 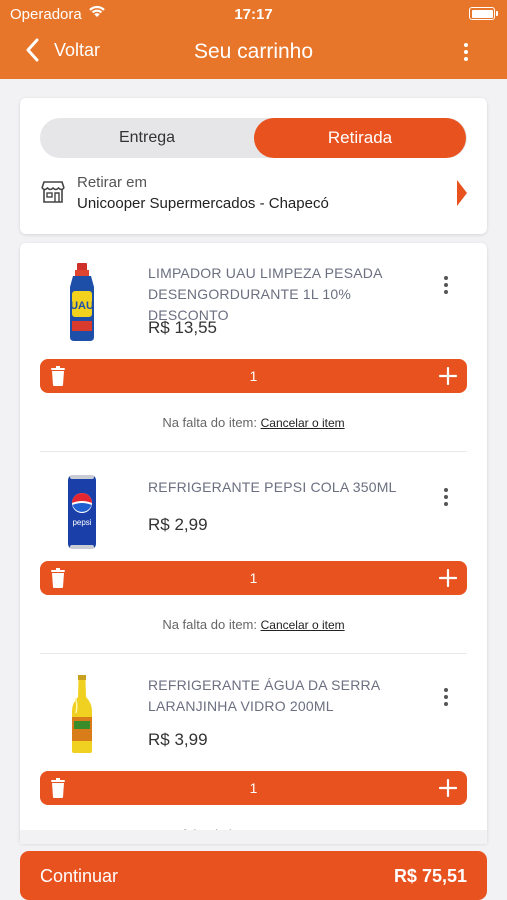 I want to click on pickup-store-name: Unicooper Supermercados - Chapecó, so click(x=203, y=203).